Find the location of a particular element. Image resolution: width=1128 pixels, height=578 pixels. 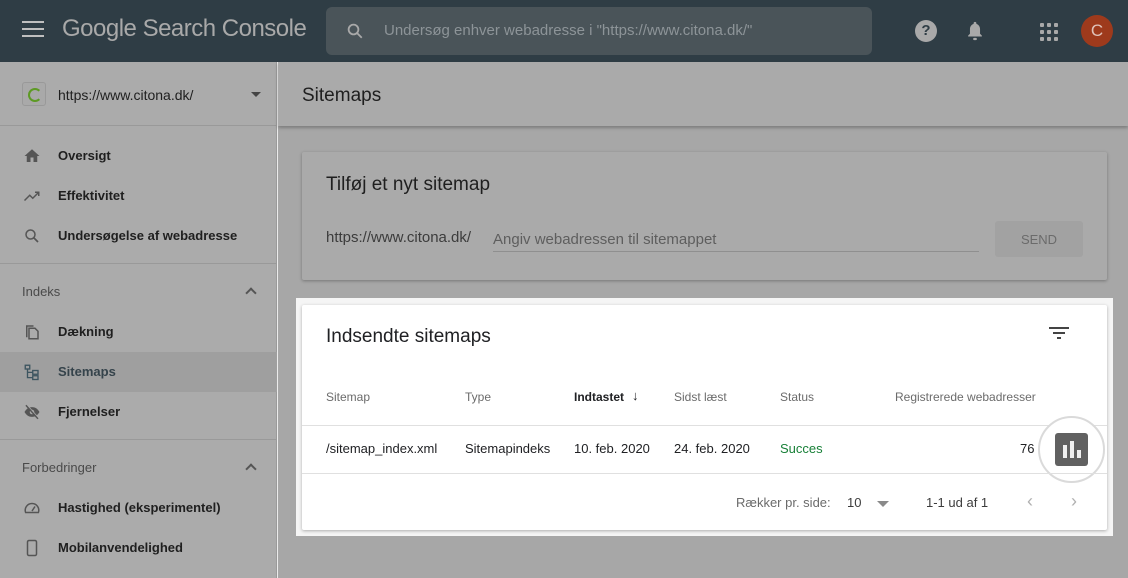

add-sitemap-title: Tilføj et nyt sitemap is located at coordinates (408, 184).